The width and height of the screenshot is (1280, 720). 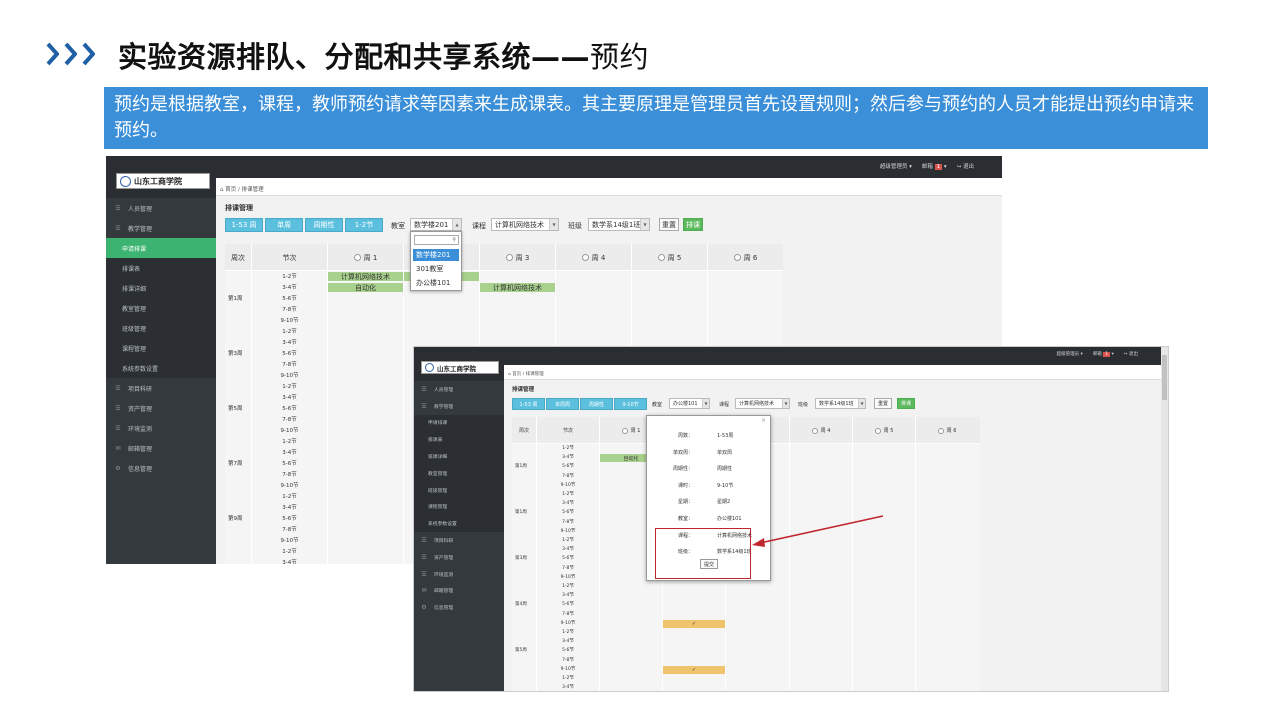 What do you see at coordinates (708, 470) in the screenshot?
I see `dialog-row: 周期性： 周期性` at bounding box center [708, 470].